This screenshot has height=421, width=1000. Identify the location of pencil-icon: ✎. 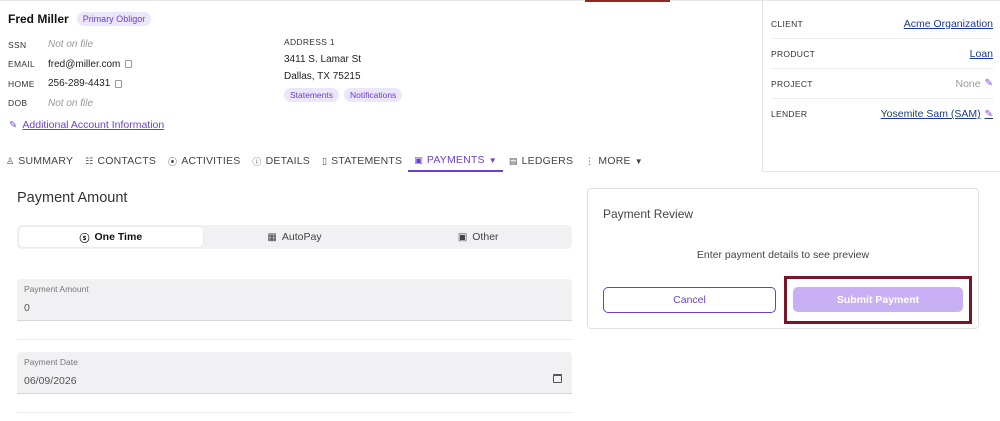
(13, 125).